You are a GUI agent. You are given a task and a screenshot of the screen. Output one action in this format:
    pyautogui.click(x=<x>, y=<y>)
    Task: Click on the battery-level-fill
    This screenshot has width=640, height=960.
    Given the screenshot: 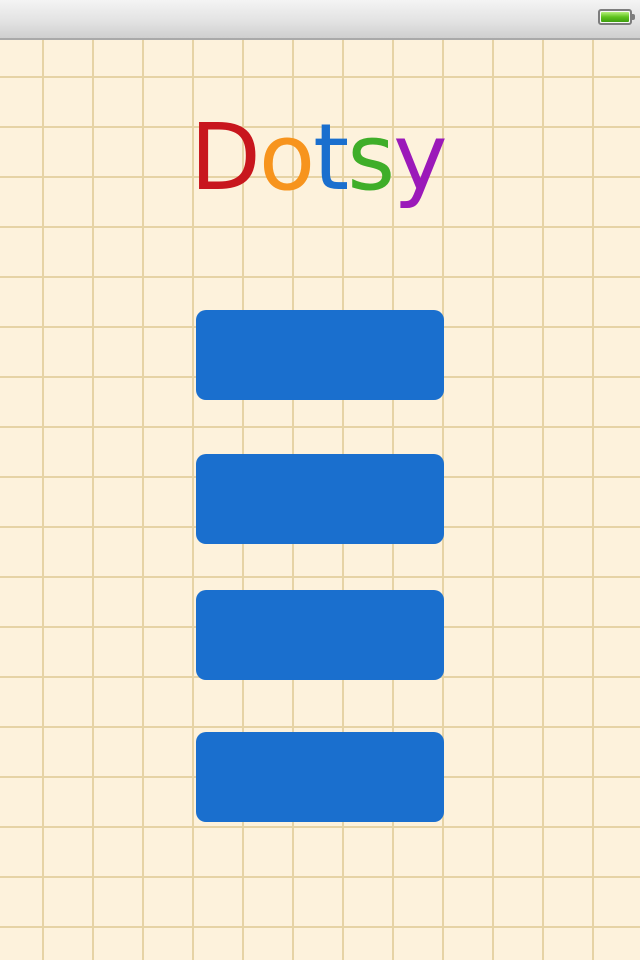 What is the action you would take?
    pyautogui.click(x=615, y=17)
    